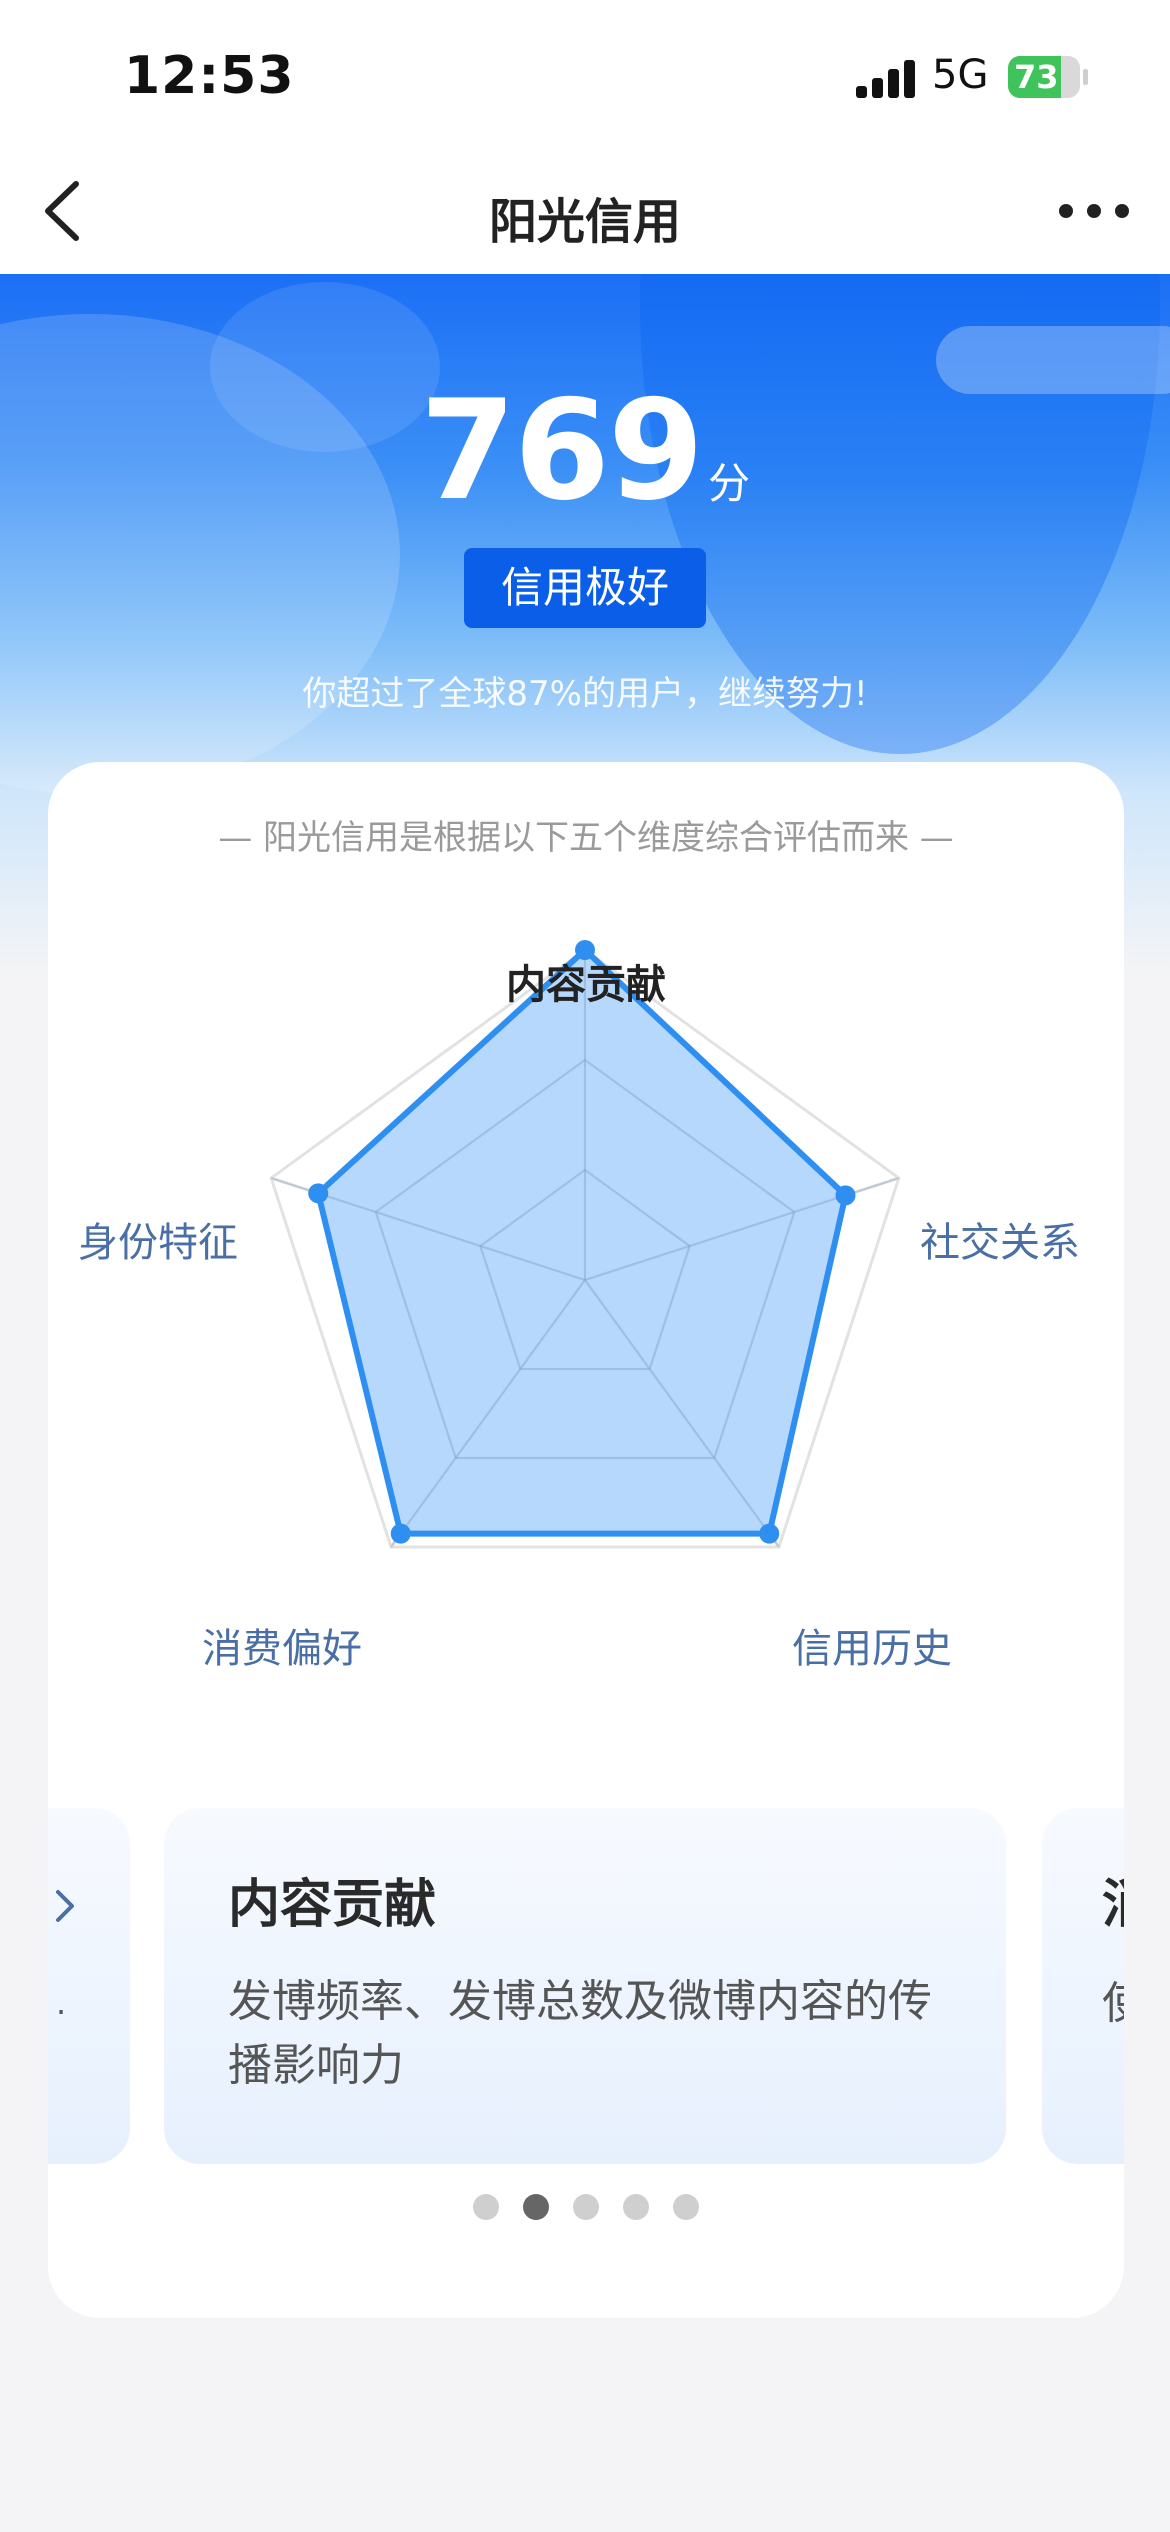 The height and width of the screenshot is (2532, 1170). Describe the element at coordinates (729, 483) in the screenshot. I see `score-unit: 分` at that location.